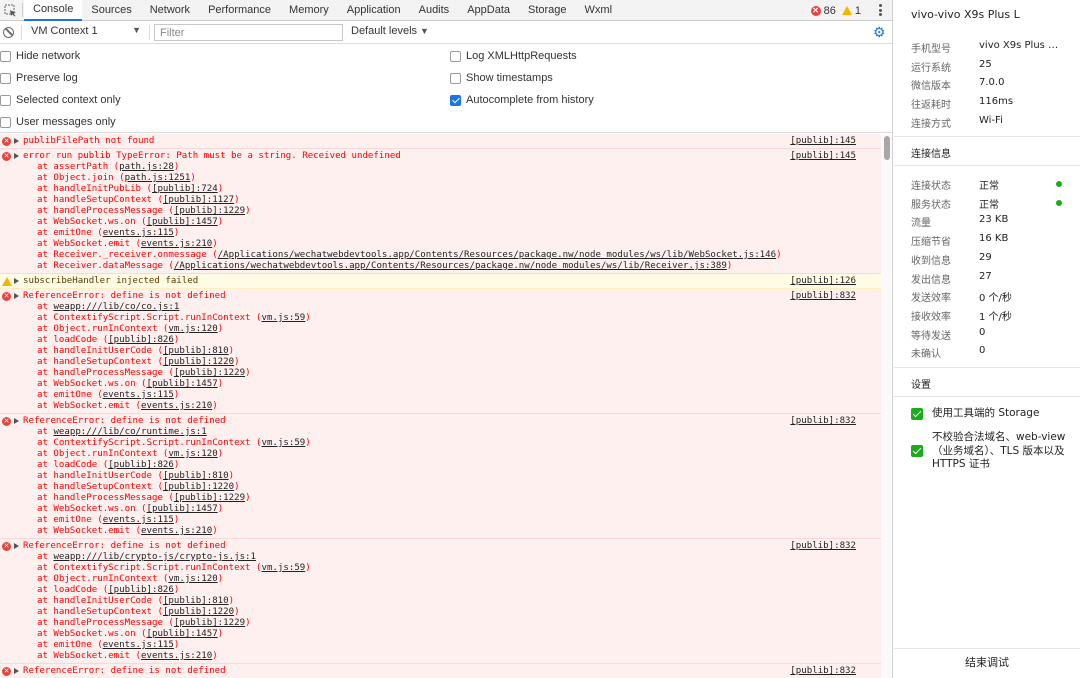 The image size is (1080, 678). What do you see at coordinates (170, 10) in the screenshot?
I see `tab-network: Network` at bounding box center [170, 10].